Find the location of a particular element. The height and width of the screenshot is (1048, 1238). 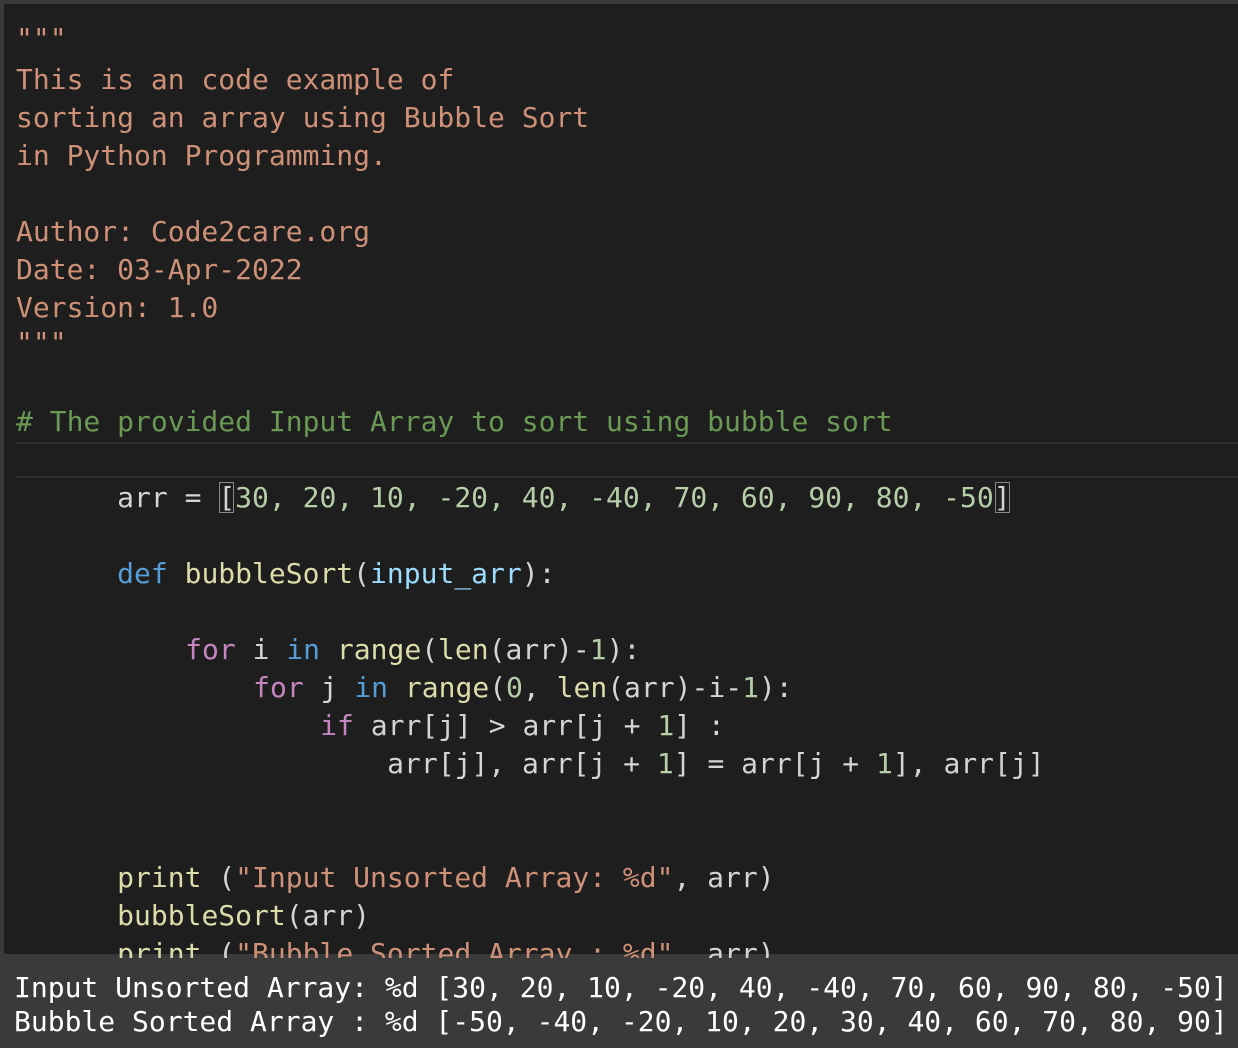

print-sorted-line: print ("Bubble Sorted Array : %d", arr) is located at coordinates (395, 916).